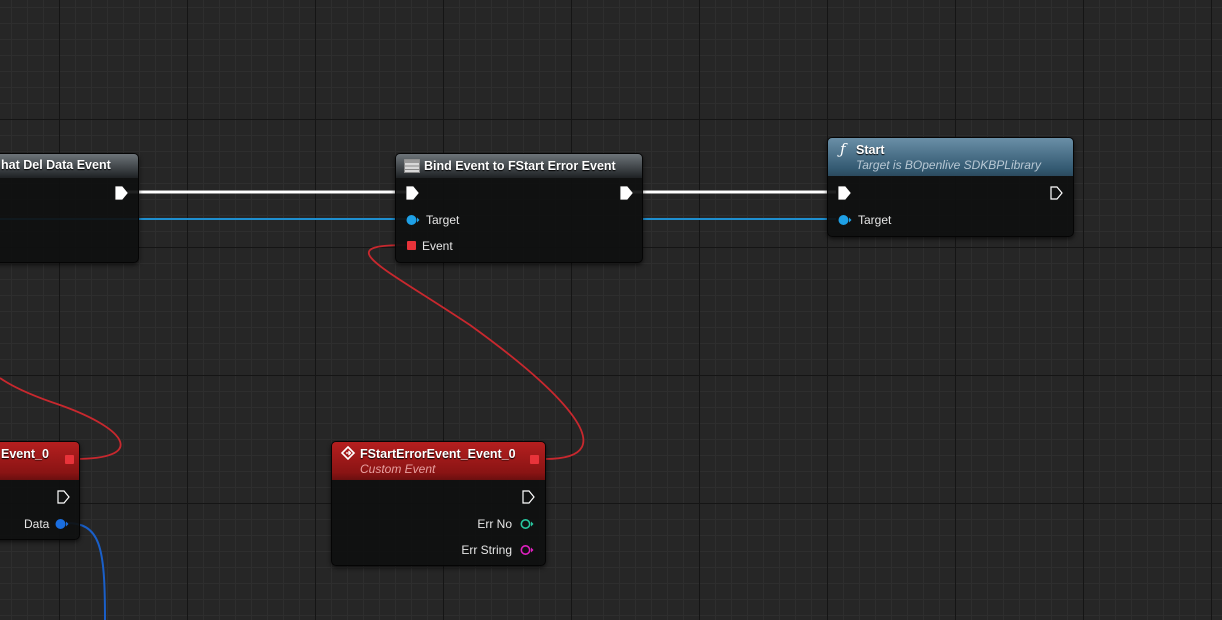 This screenshot has height=620, width=1222. What do you see at coordinates (40, 490) in the screenshot?
I see `chat-event-node: Event_0 Data` at bounding box center [40, 490].